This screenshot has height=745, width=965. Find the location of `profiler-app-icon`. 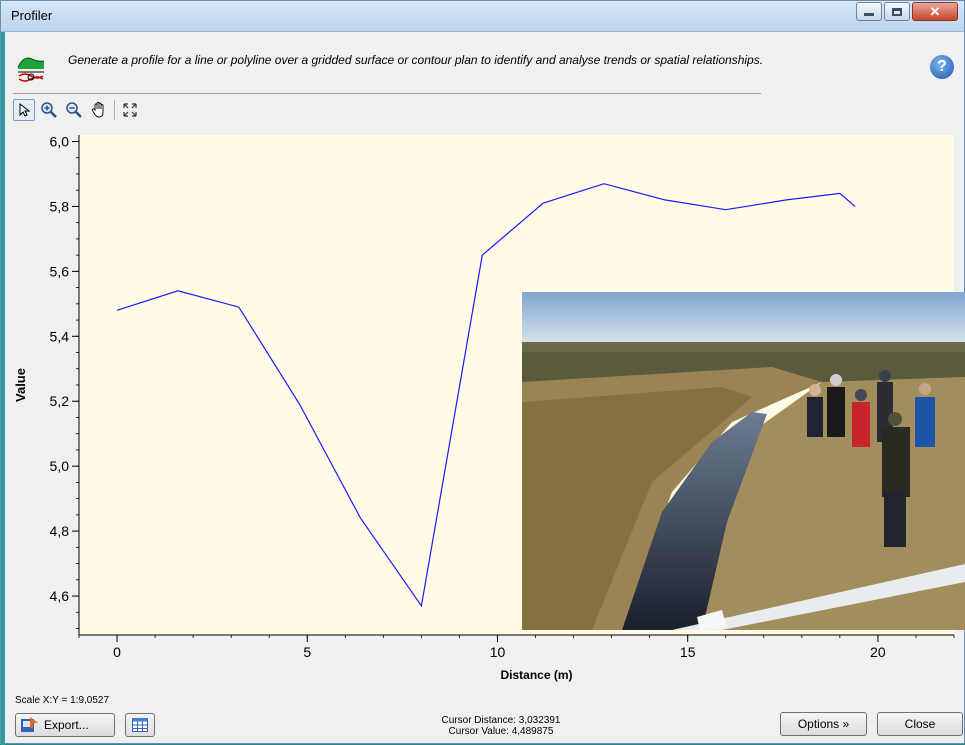

profiler-app-icon is located at coordinates (31, 69).